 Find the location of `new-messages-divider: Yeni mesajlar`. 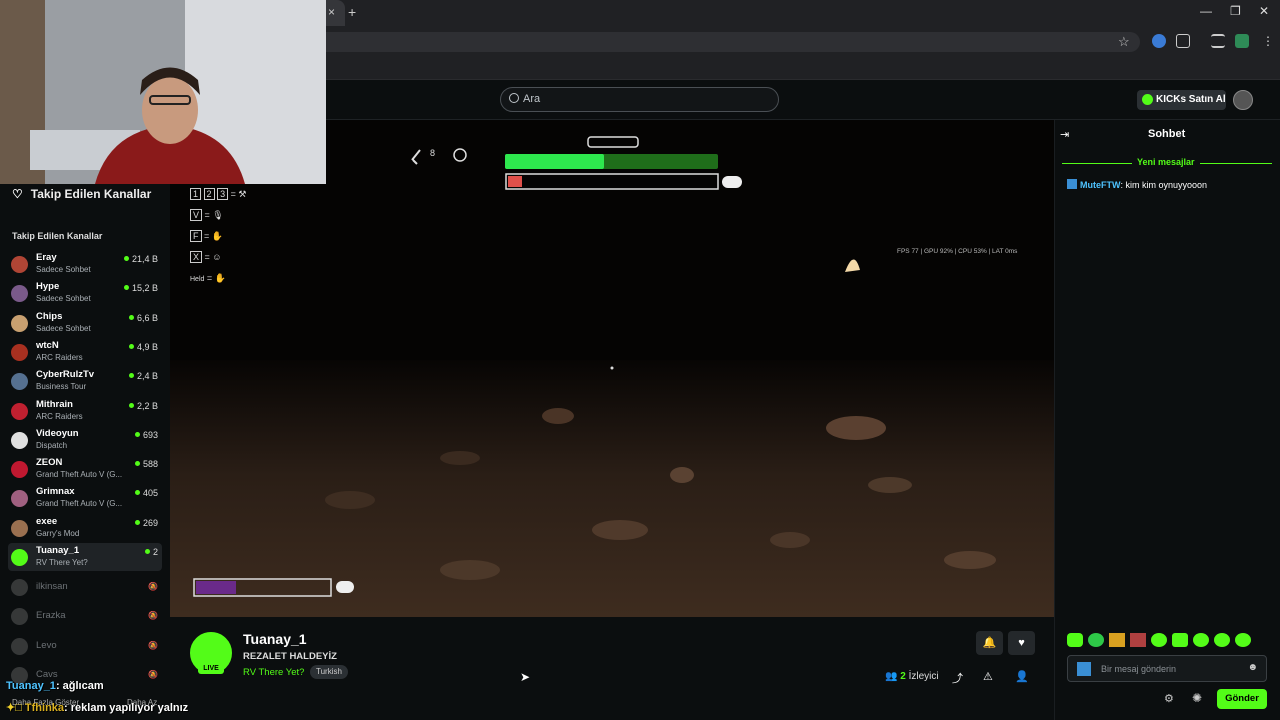

new-messages-divider: Yeni mesajlar is located at coordinates (1167, 165).